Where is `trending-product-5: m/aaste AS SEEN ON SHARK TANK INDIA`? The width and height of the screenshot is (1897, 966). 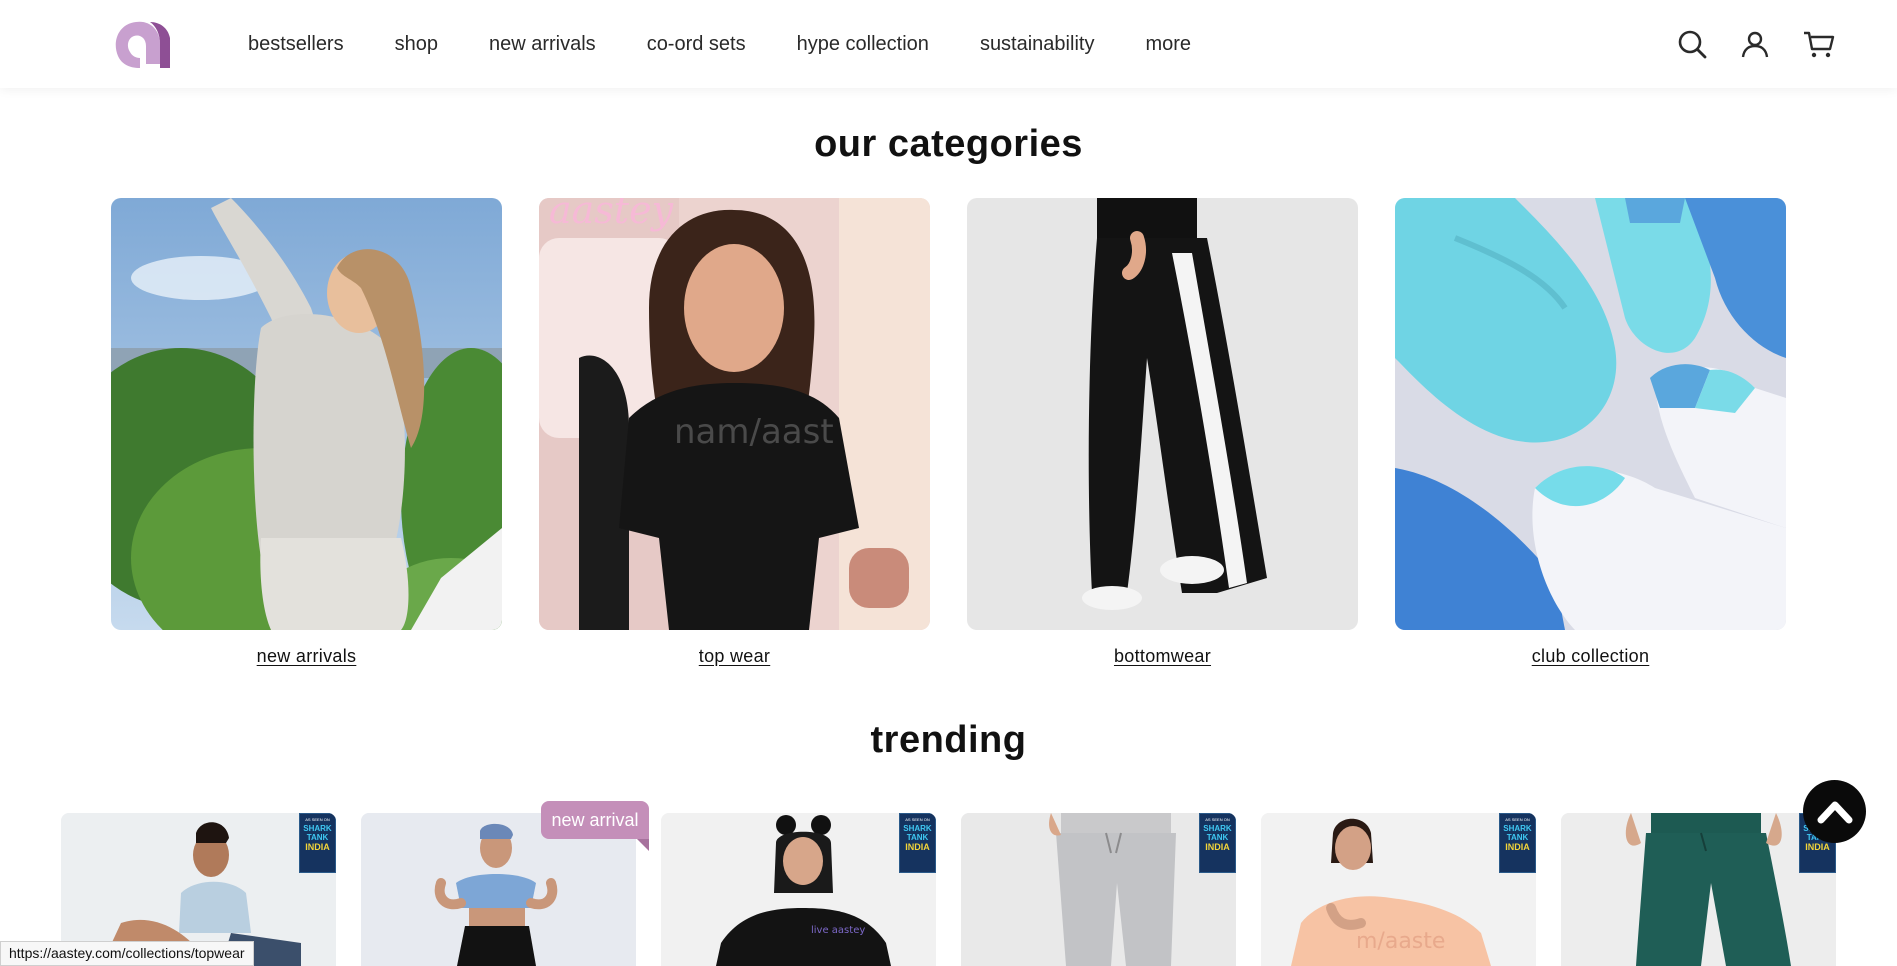 trending-product-5: m/aaste AS SEEN ON SHARK TANK INDIA is located at coordinates (1398, 889).